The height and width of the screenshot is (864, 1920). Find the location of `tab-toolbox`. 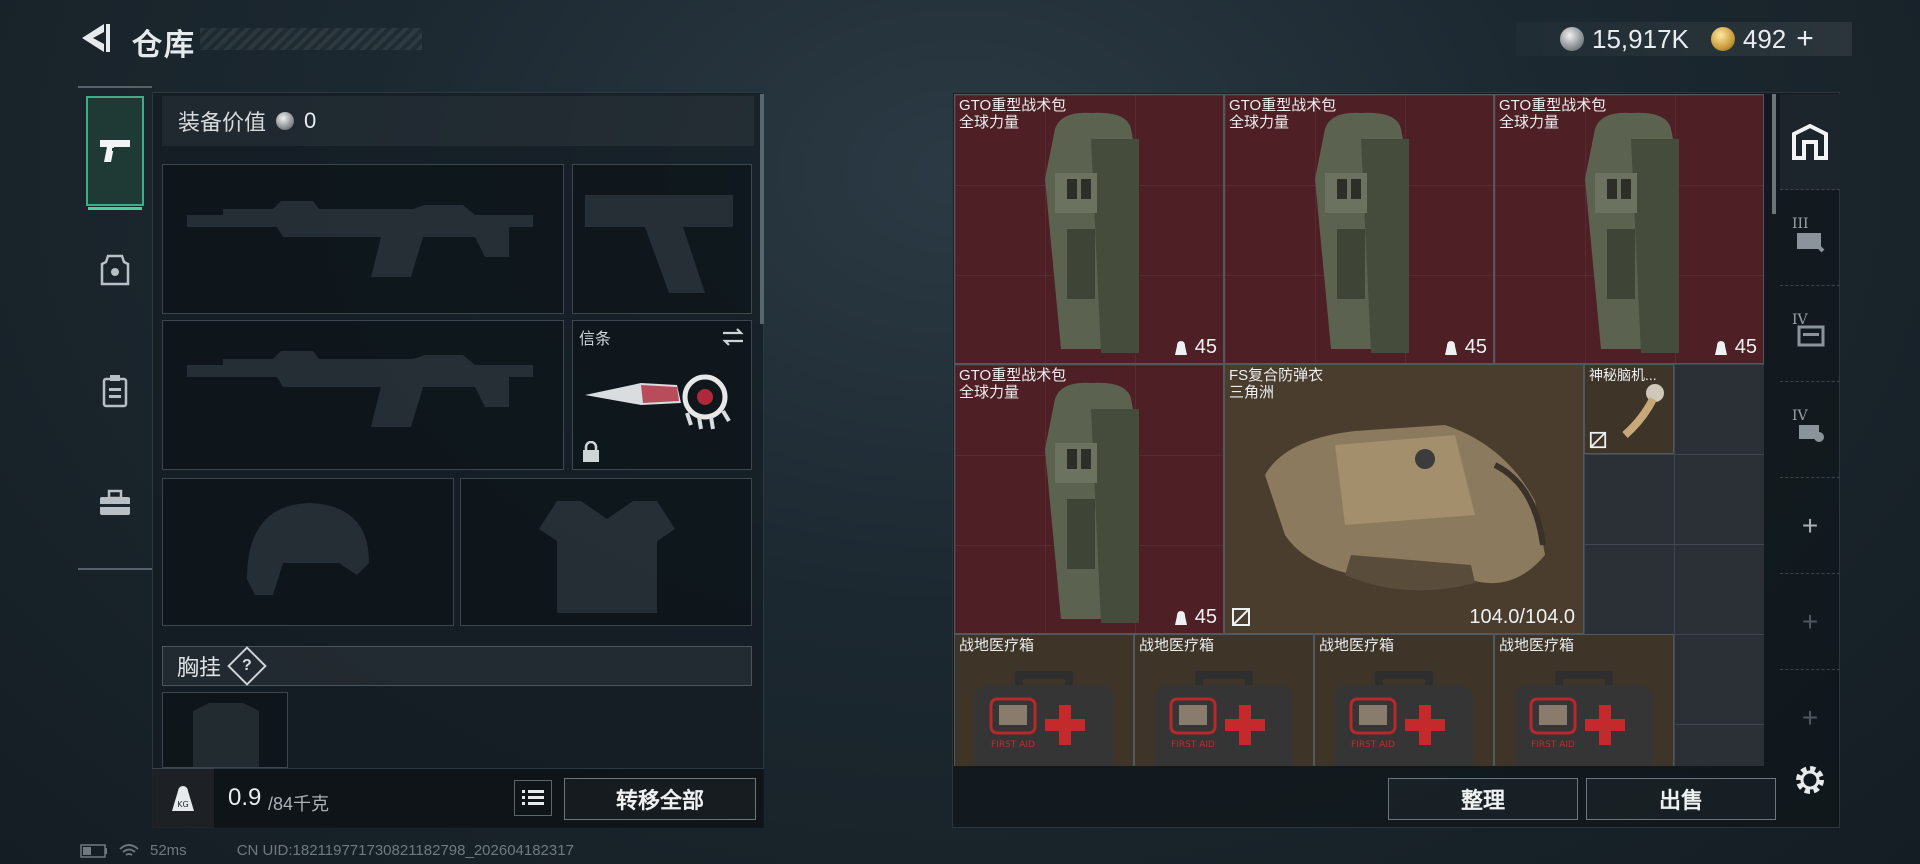

tab-toolbox is located at coordinates (115, 503).